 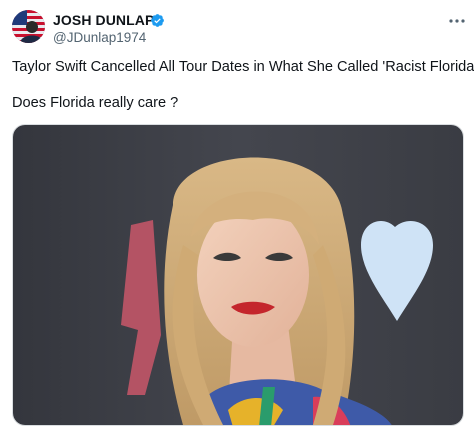 What do you see at coordinates (95, 103) in the screenshot?
I see `tweet-line-2: Does Florida really care ?` at bounding box center [95, 103].